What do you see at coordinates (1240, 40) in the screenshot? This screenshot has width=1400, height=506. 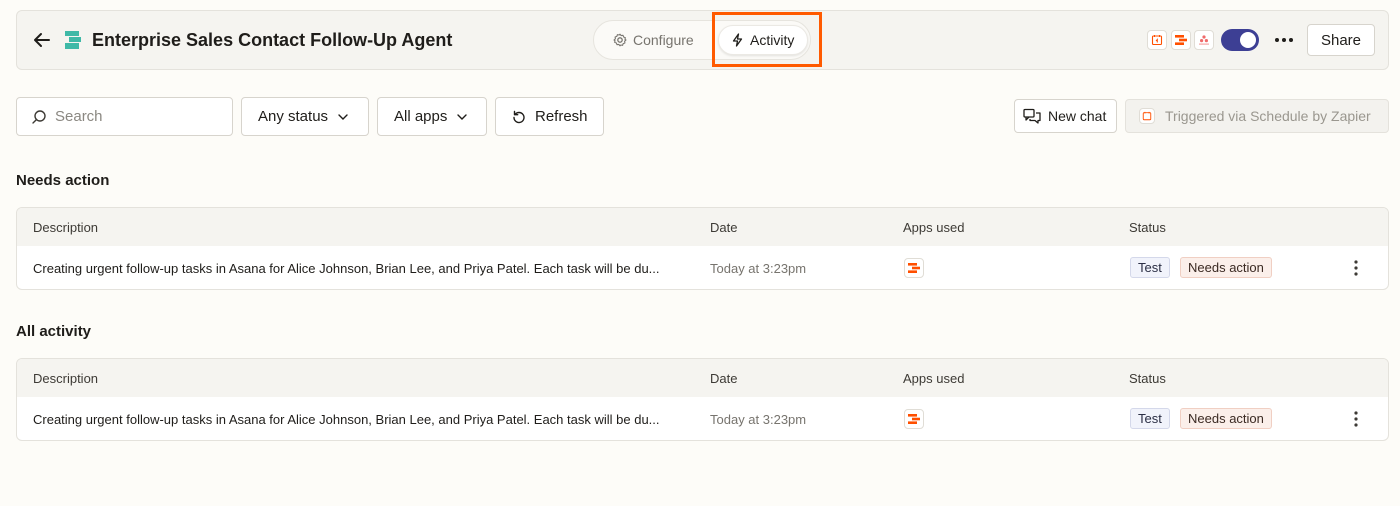 I see `agent-enabled-toggle` at bounding box center [1240, 40].